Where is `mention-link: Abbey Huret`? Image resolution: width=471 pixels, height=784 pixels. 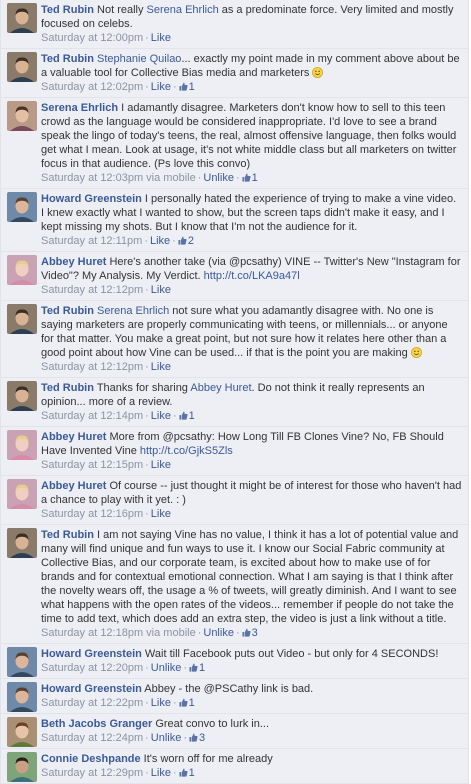
mention-link: Abbey Huret is located at coordinates (220, 388).